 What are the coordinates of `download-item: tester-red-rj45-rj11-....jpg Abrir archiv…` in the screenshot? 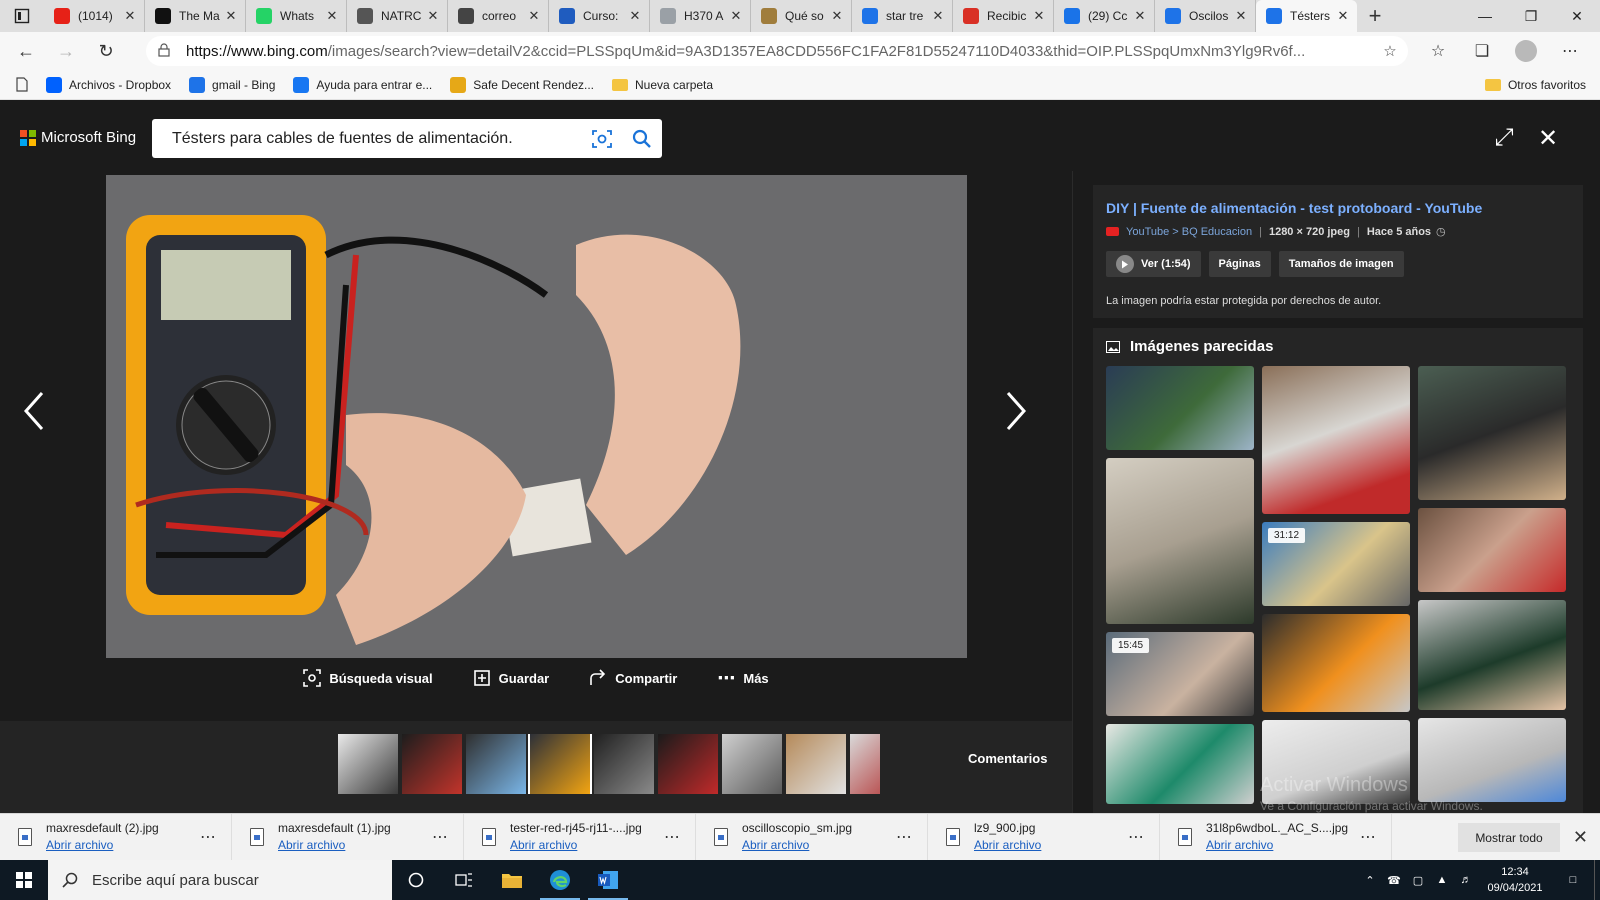 It's located at (580, 837).